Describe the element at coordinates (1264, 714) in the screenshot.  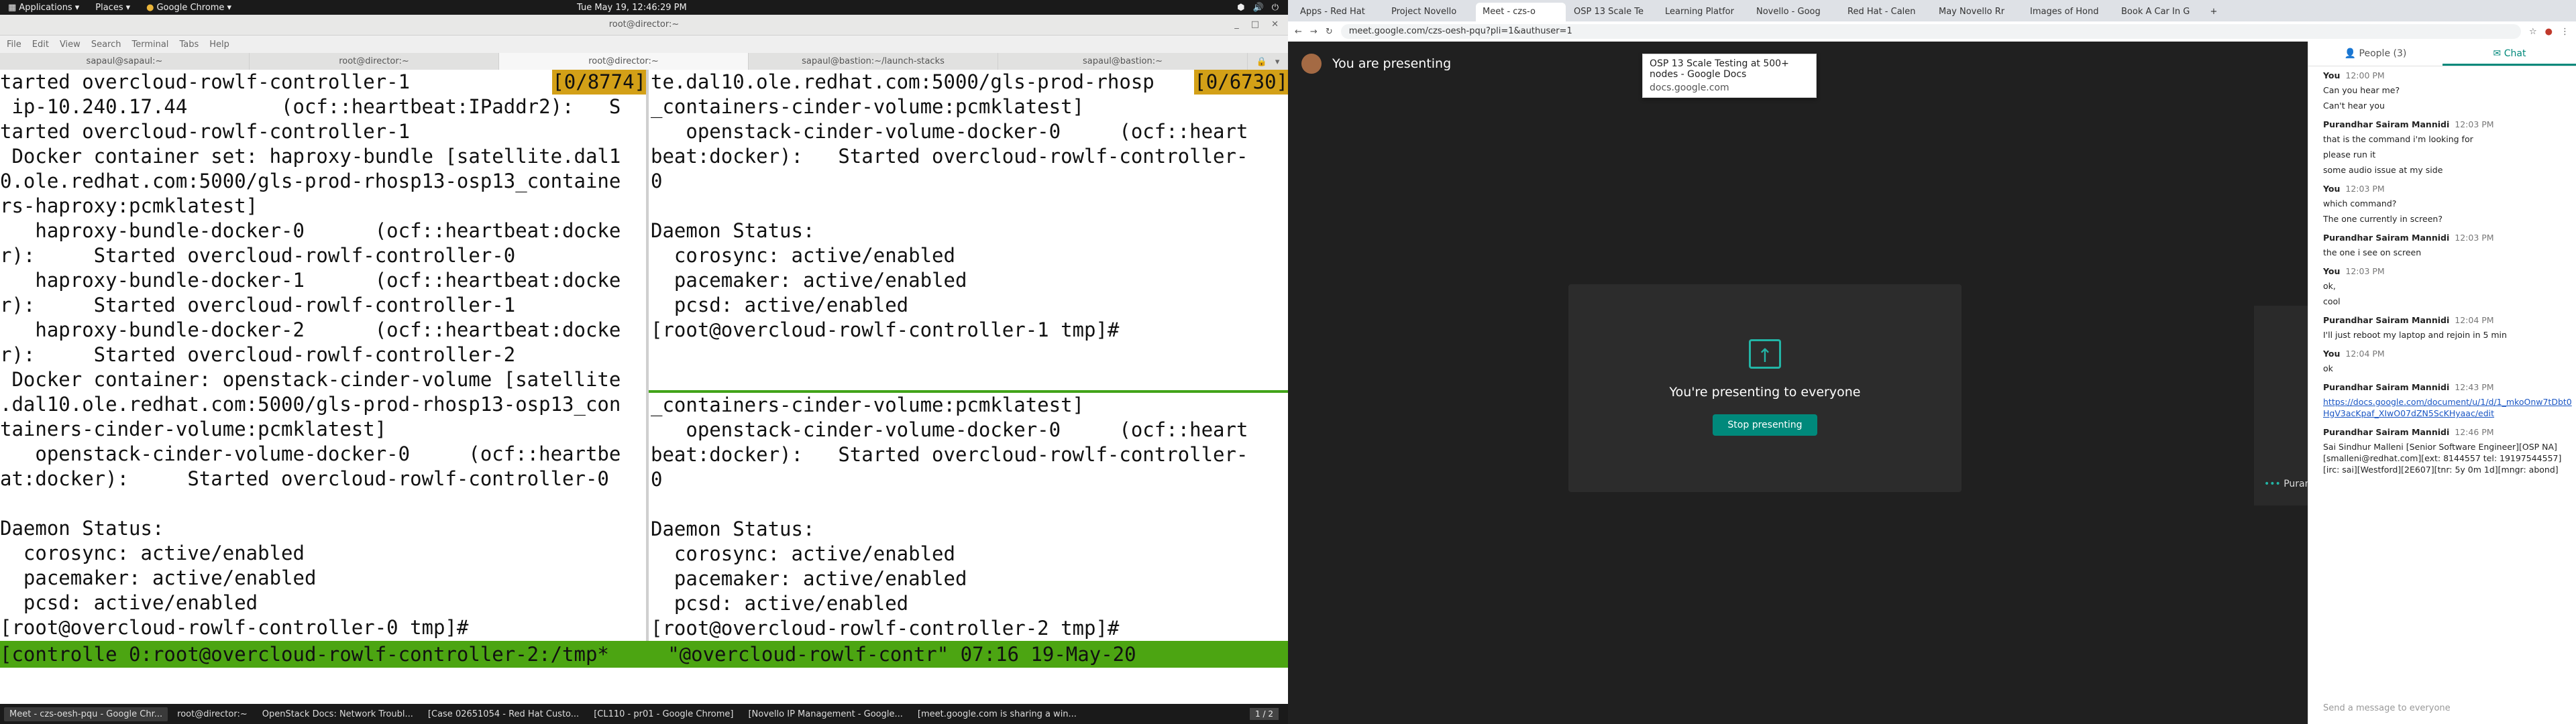
I see `workspace-pager: 1 / 2` at that location.